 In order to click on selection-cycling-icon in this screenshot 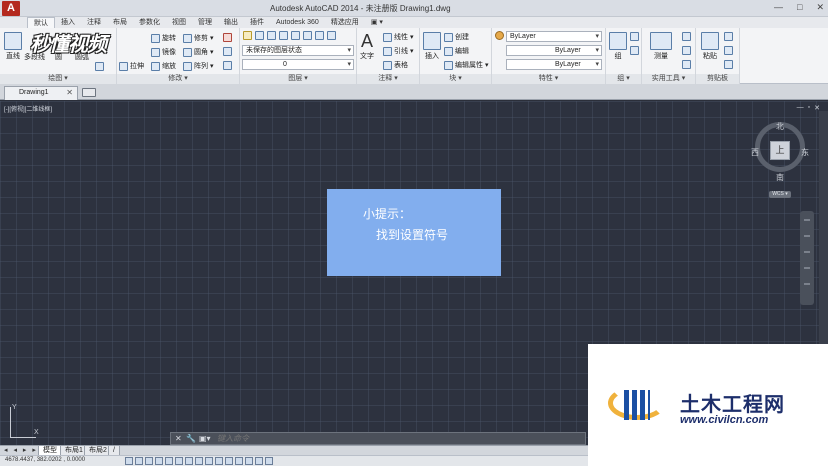, I will do `click(259, 461)`.